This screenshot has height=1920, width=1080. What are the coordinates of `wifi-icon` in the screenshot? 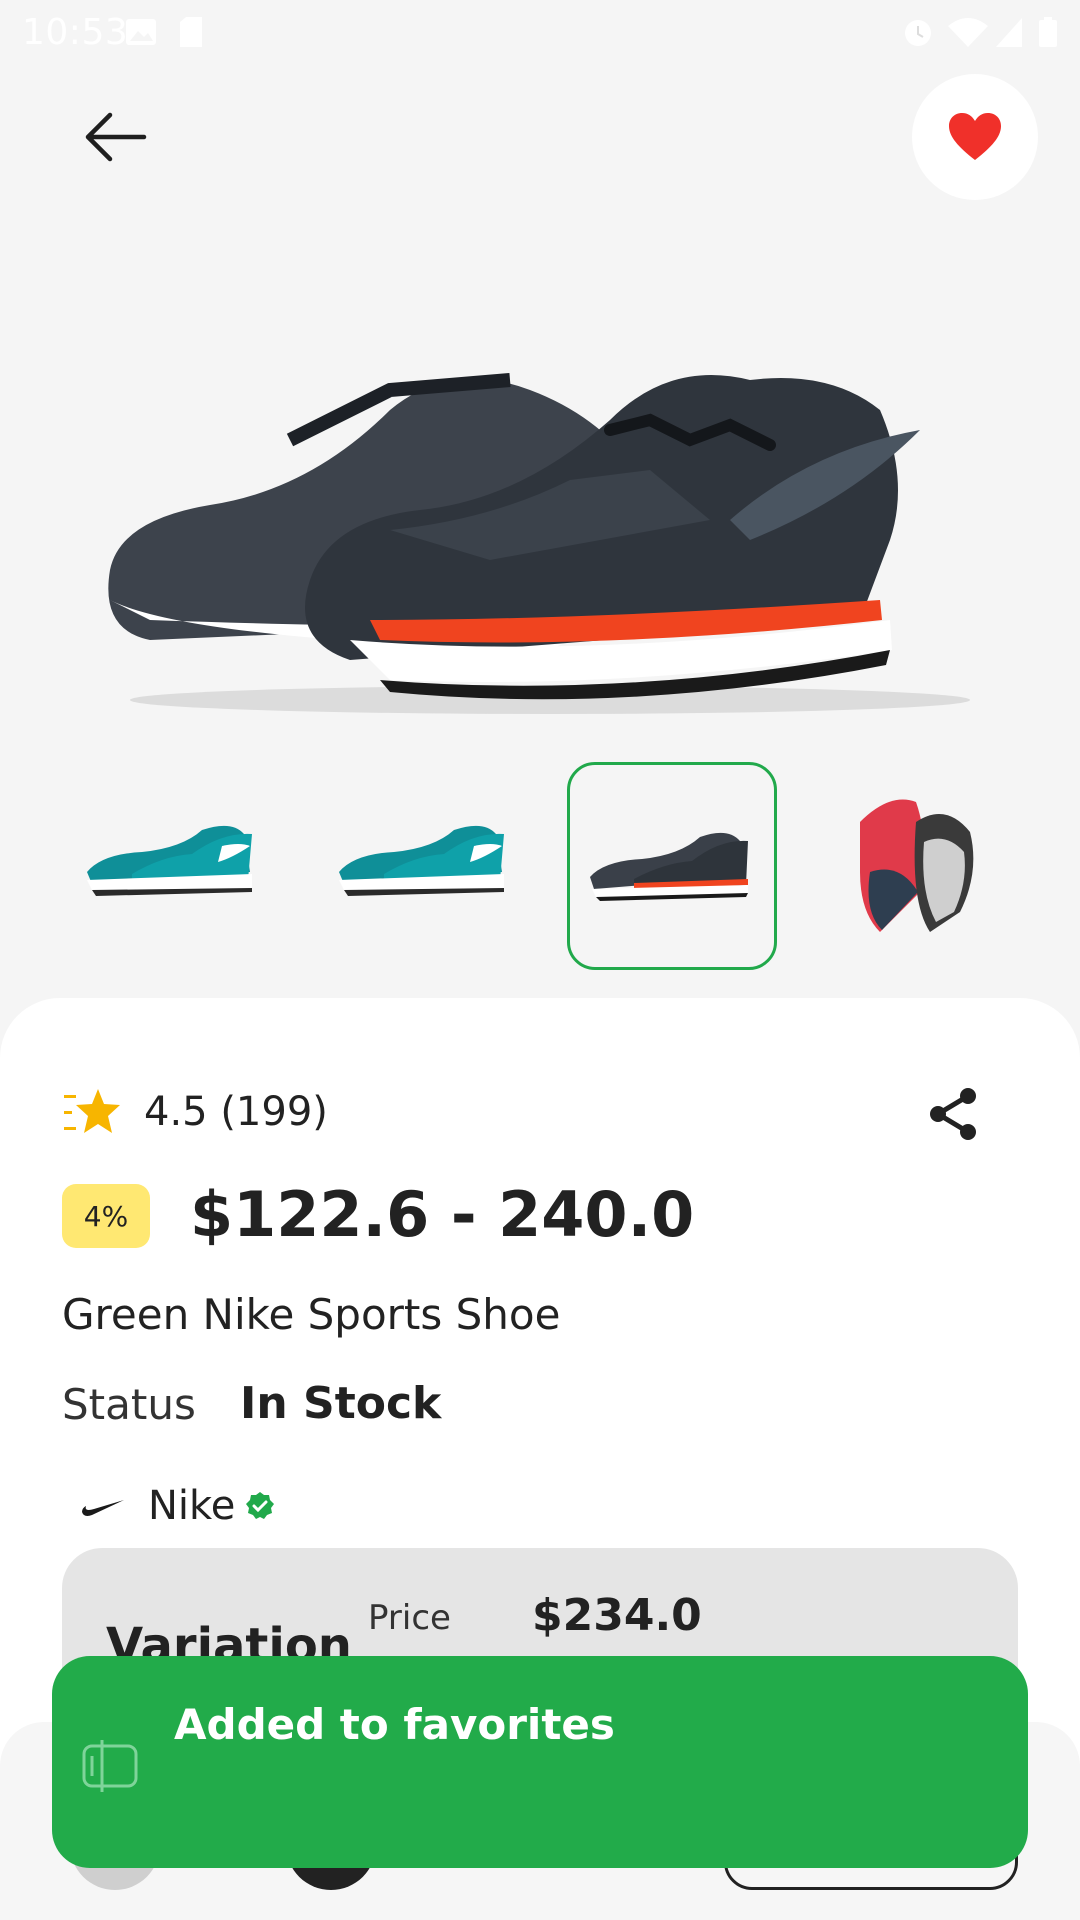 It's located at (968, 32).